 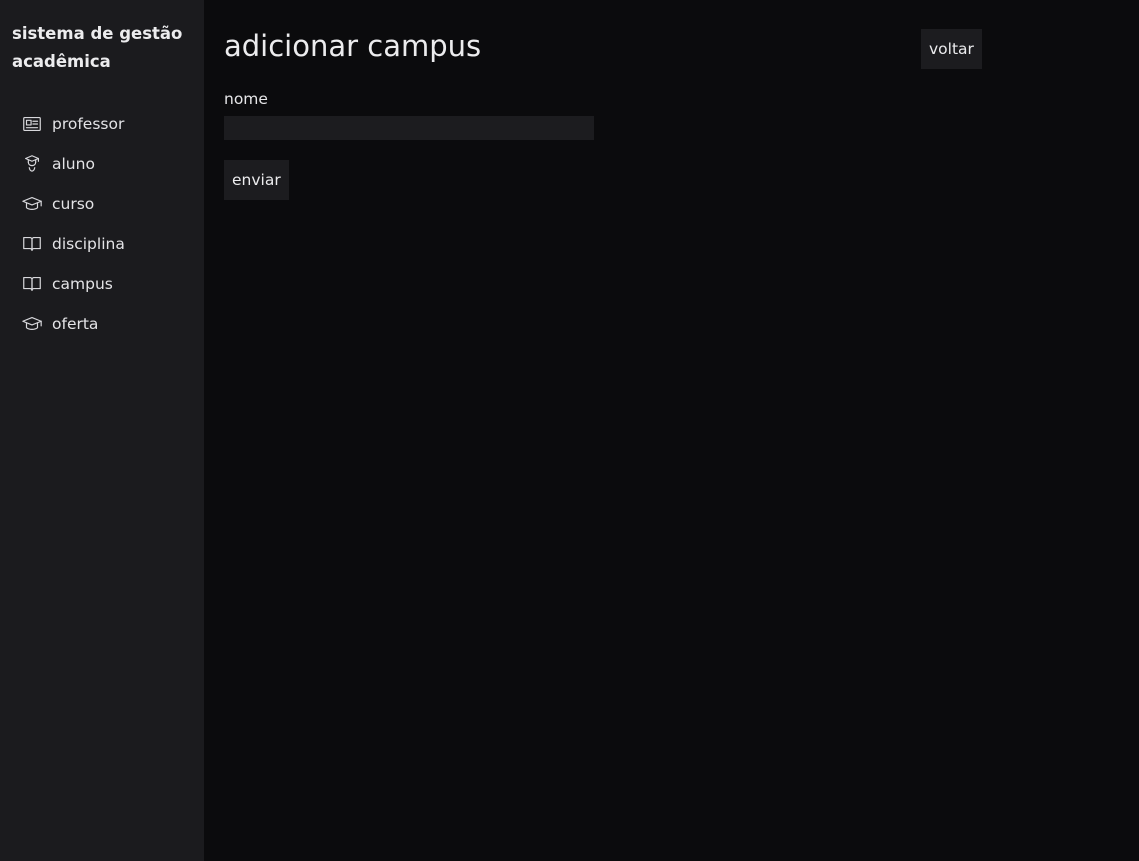 I want to click on sidebar-item-disciplina: disciplina, so click(x=108, y=244).